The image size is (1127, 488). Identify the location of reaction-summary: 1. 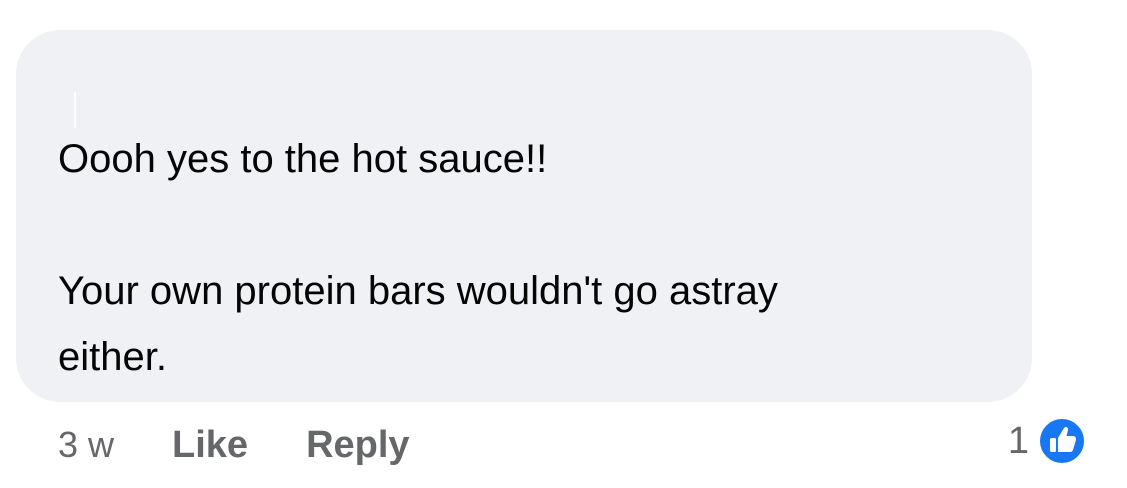
(1047, 441).